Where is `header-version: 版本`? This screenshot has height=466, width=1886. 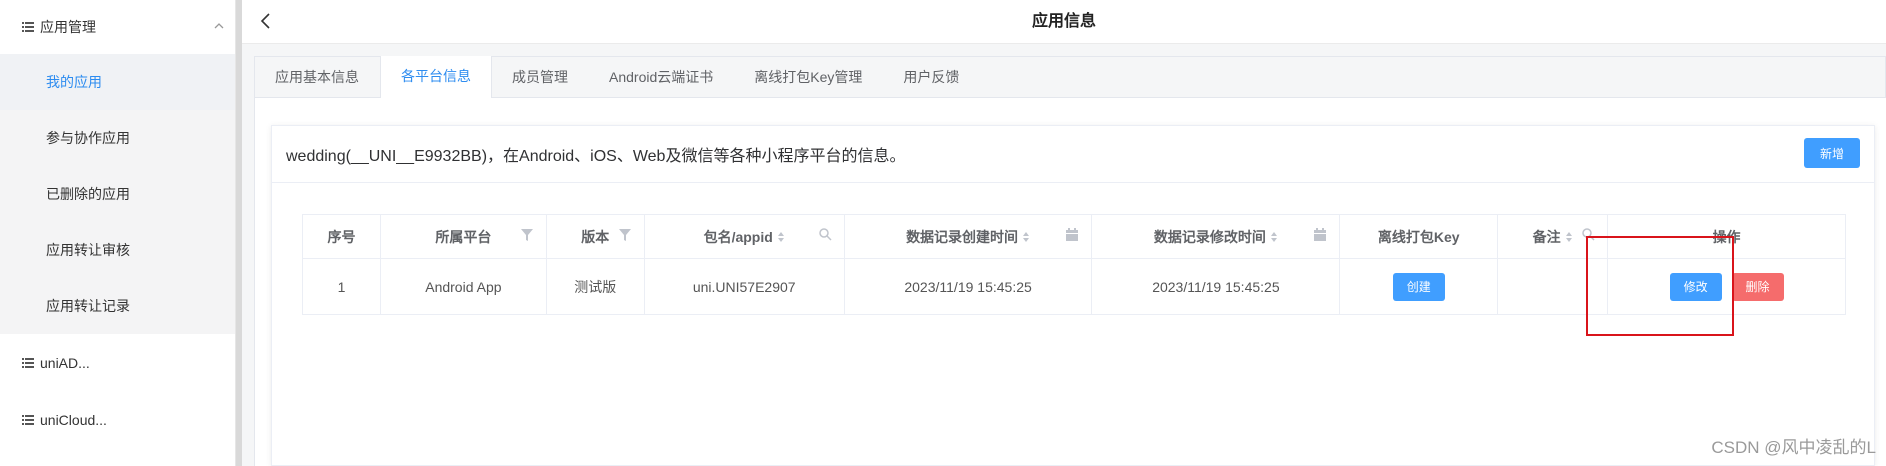 header-version: 版本 is located at coordinates (595, 236).